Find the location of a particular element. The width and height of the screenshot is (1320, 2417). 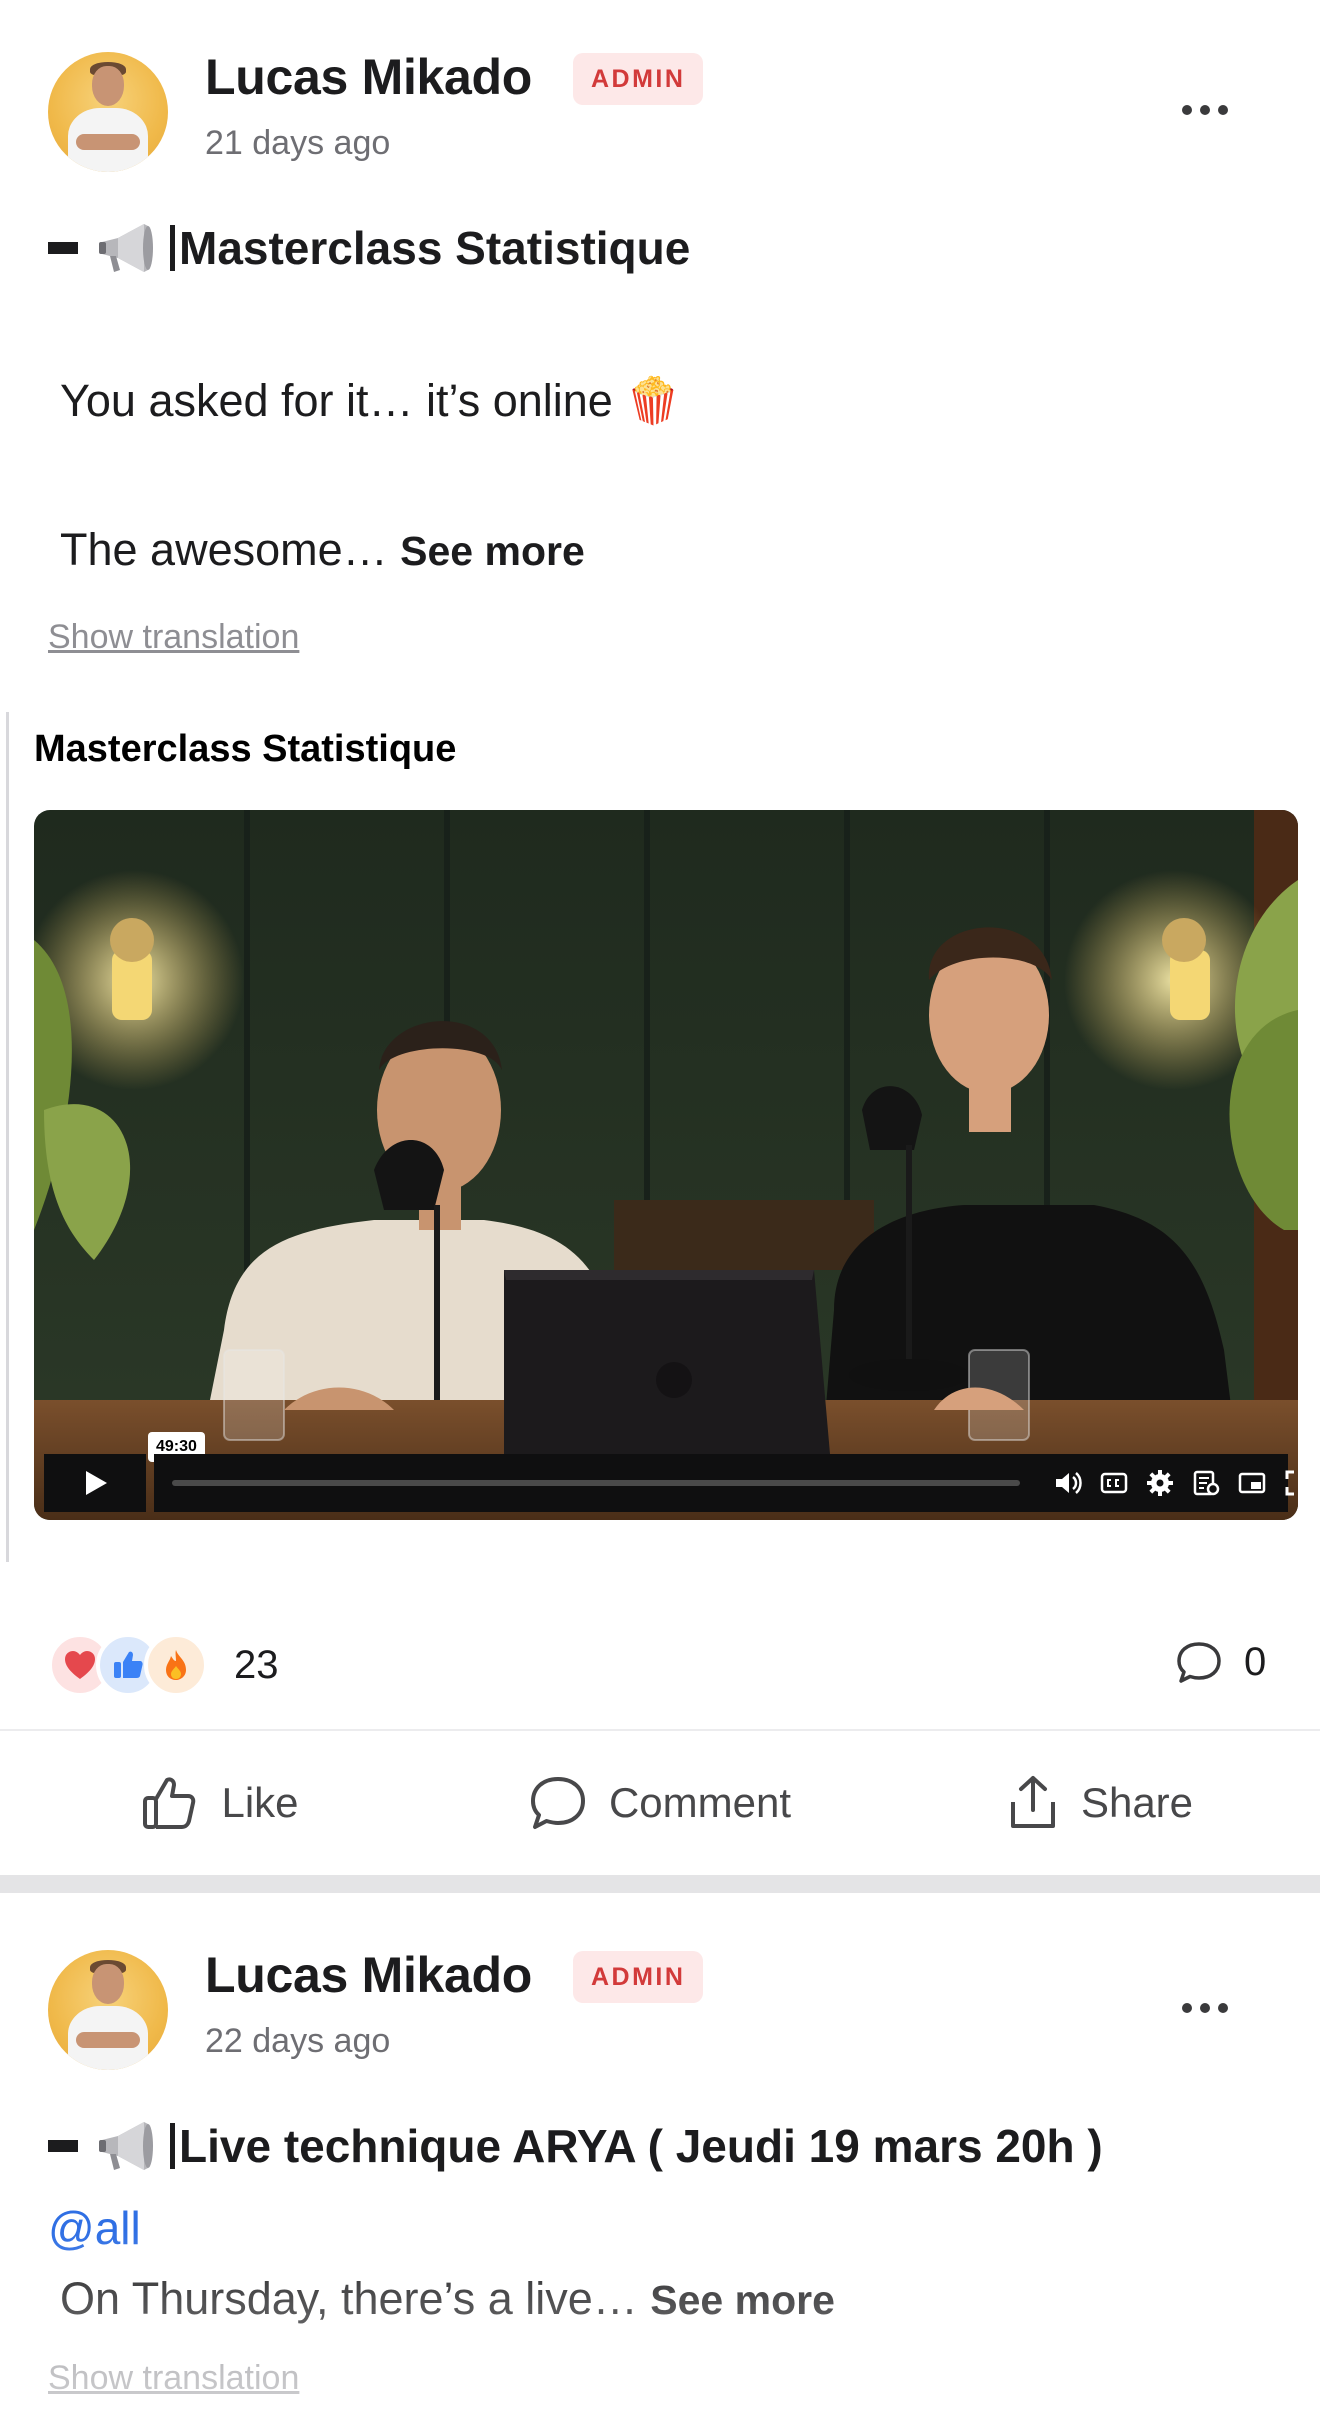

picture-in-picture-icon is located at coordinates (1252, 1483).